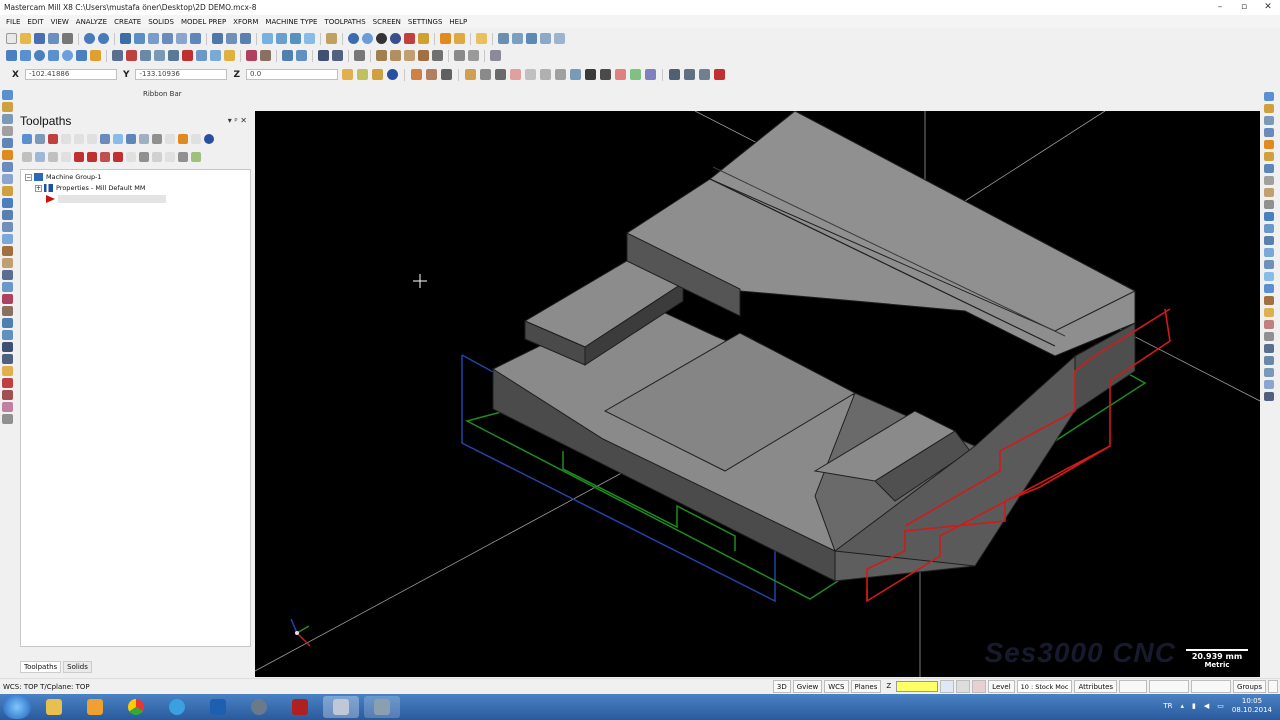 Image resolution: width=1280 pixels, height=720 pixels. Describe the element at coordinates (546, 74) in the screenshot. I see `chain-icon` at that location.